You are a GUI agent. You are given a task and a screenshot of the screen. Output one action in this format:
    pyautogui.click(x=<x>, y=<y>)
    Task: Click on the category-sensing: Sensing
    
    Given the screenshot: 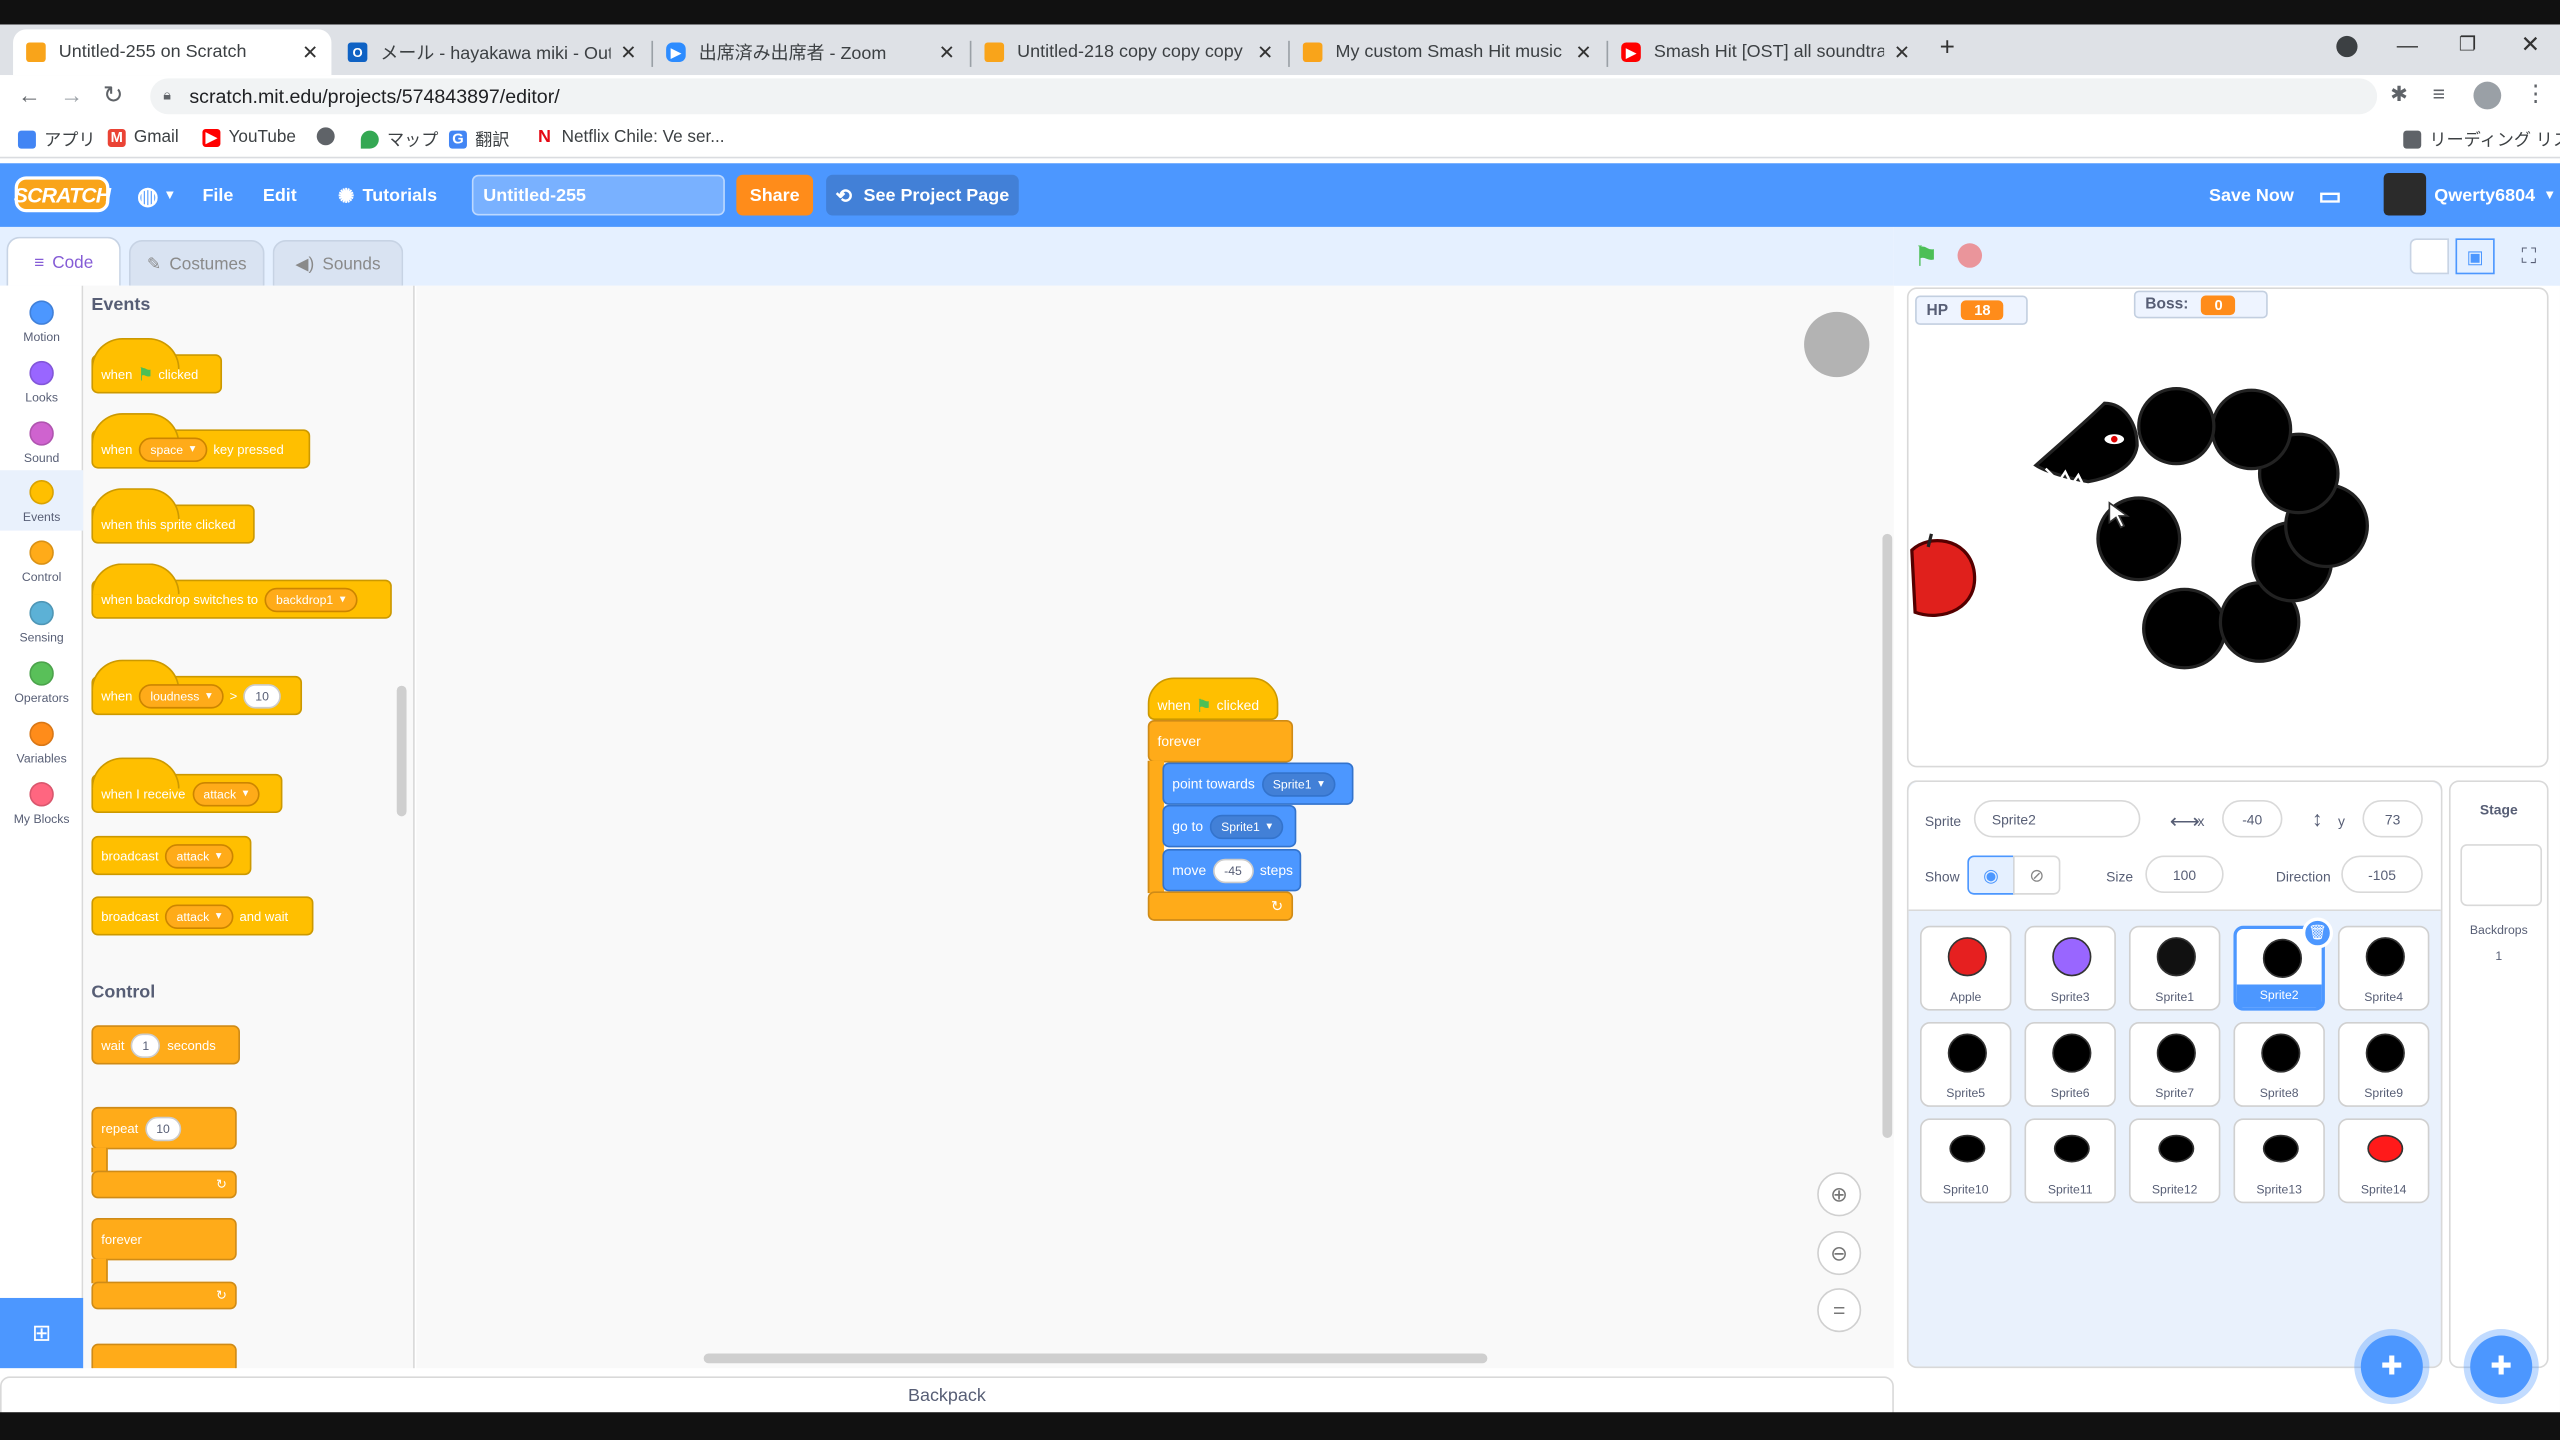 What is the action you would take?
    pyautogui.click(x=41, y=621)
    